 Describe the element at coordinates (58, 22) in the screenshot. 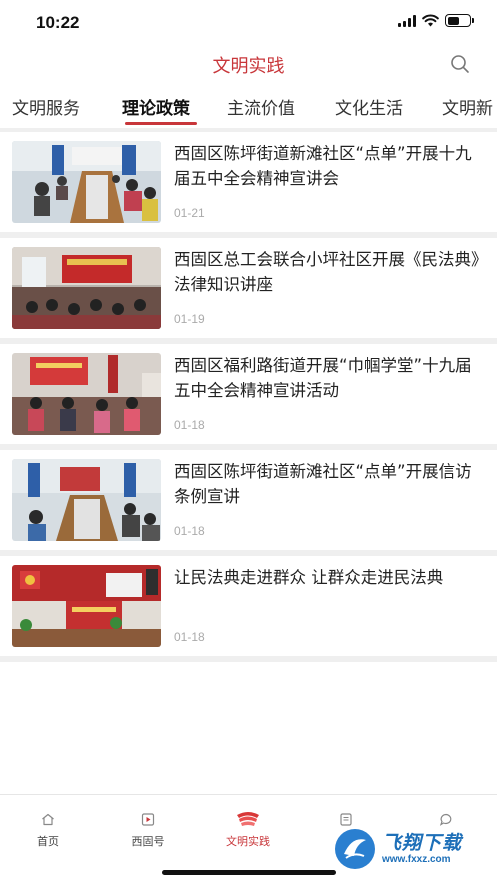

I see `status-time: 10:22` at that location.